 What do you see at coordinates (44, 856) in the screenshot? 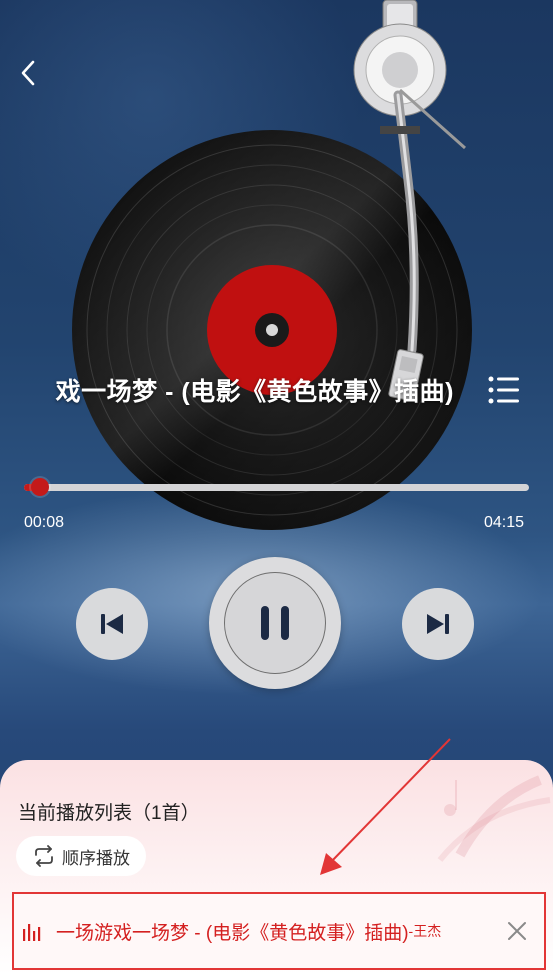
I see `repeat-icon` at bounding box center [44, 856].